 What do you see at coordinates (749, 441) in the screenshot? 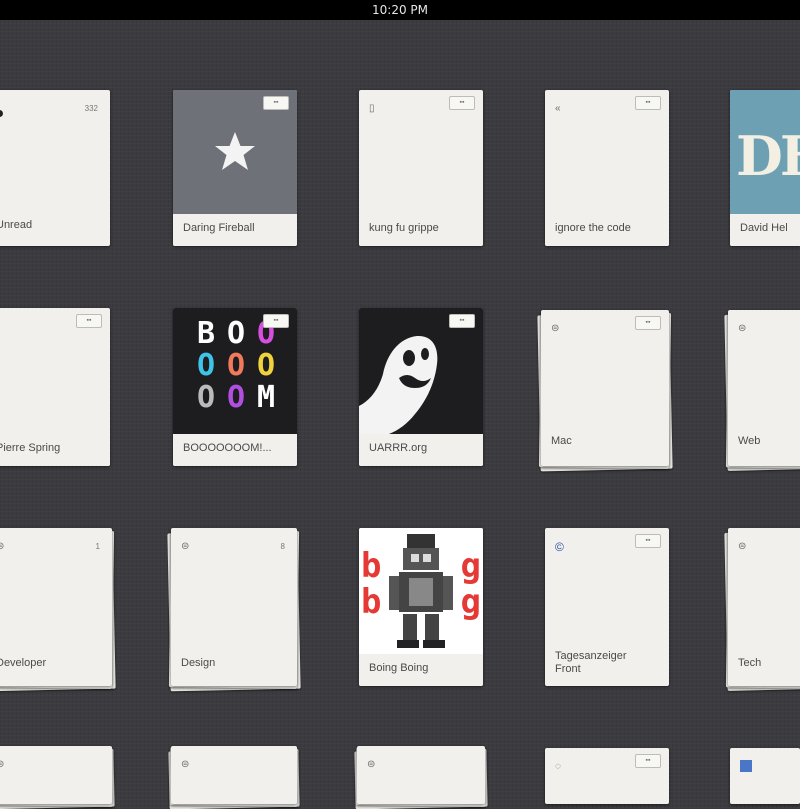
I see `folder-label: Web` at bounding box center [749, 441].